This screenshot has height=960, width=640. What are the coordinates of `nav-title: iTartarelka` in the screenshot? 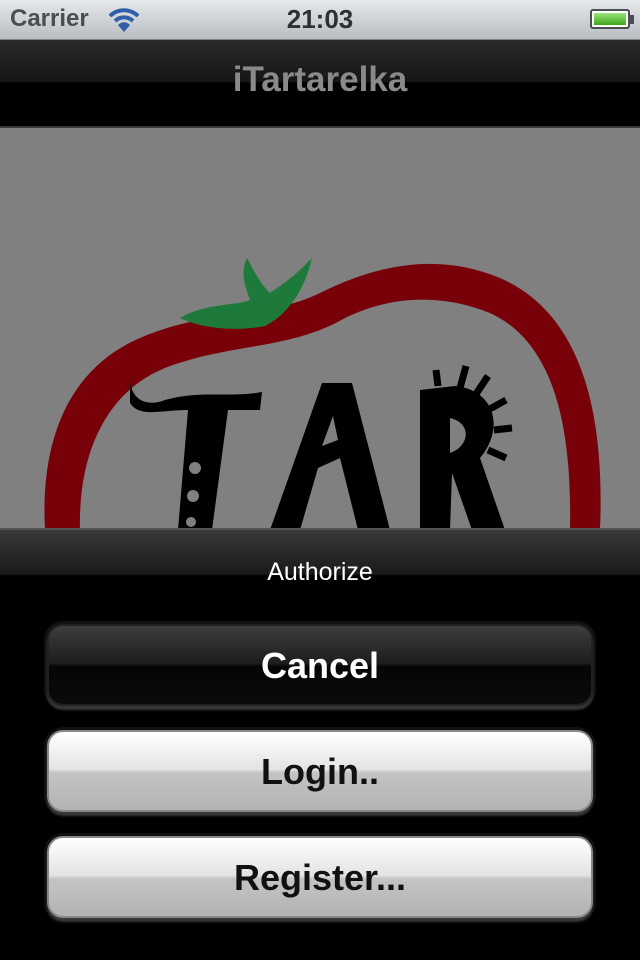 It's located at (320, 79).